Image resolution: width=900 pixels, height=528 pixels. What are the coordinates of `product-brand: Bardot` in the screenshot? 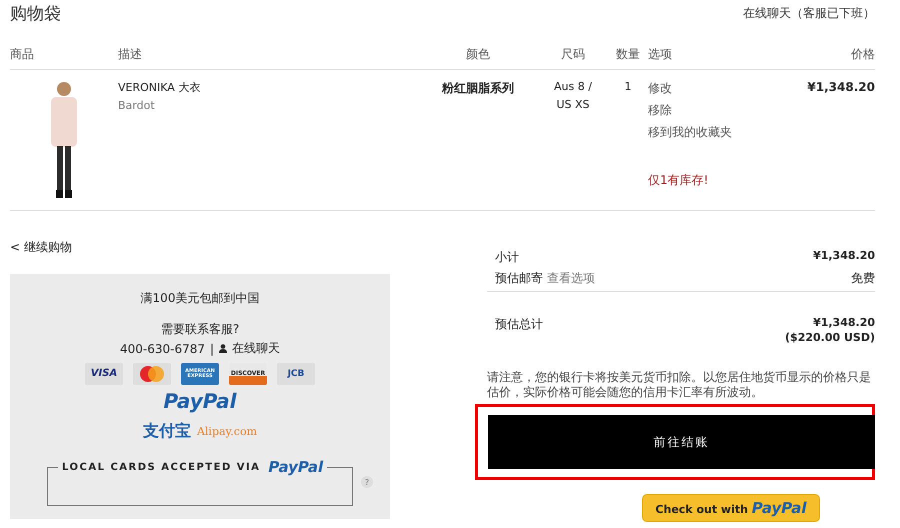 It's located at (137, 105).